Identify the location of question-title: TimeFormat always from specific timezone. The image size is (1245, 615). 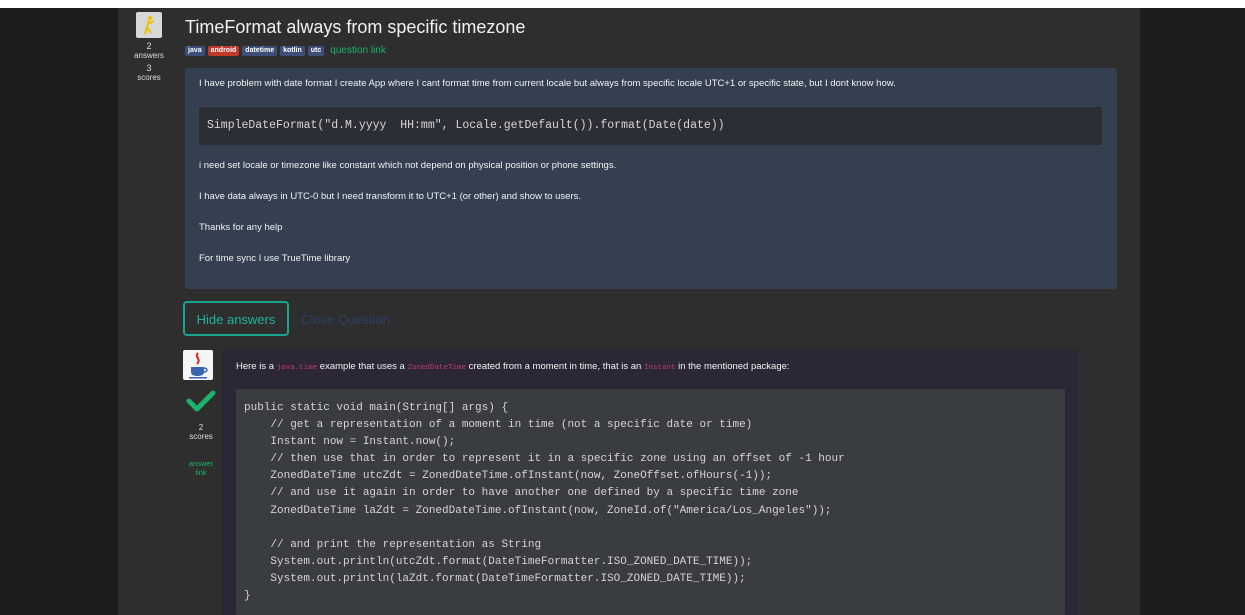
(355, 27).